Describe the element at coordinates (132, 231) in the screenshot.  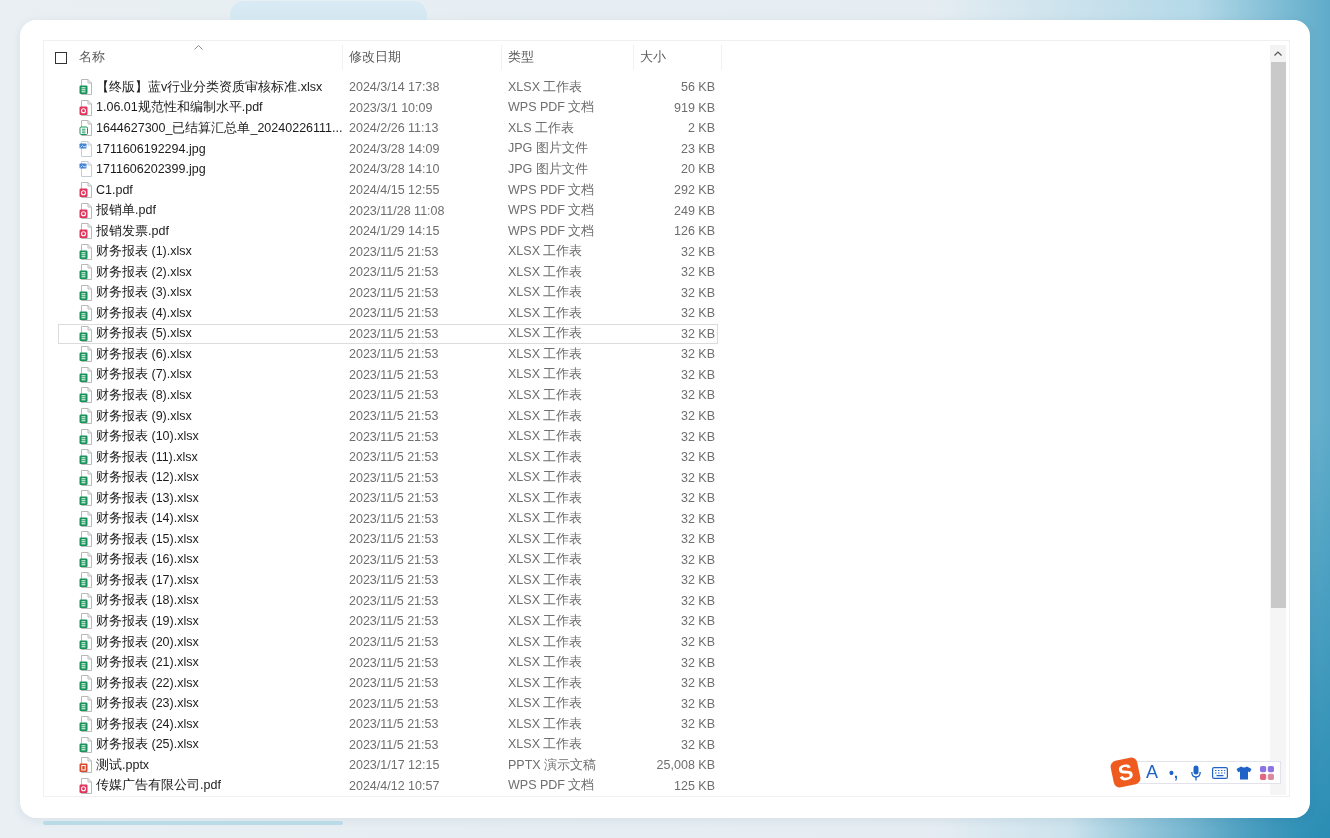
I see `file-name: 报销发票.pdf` at that location.